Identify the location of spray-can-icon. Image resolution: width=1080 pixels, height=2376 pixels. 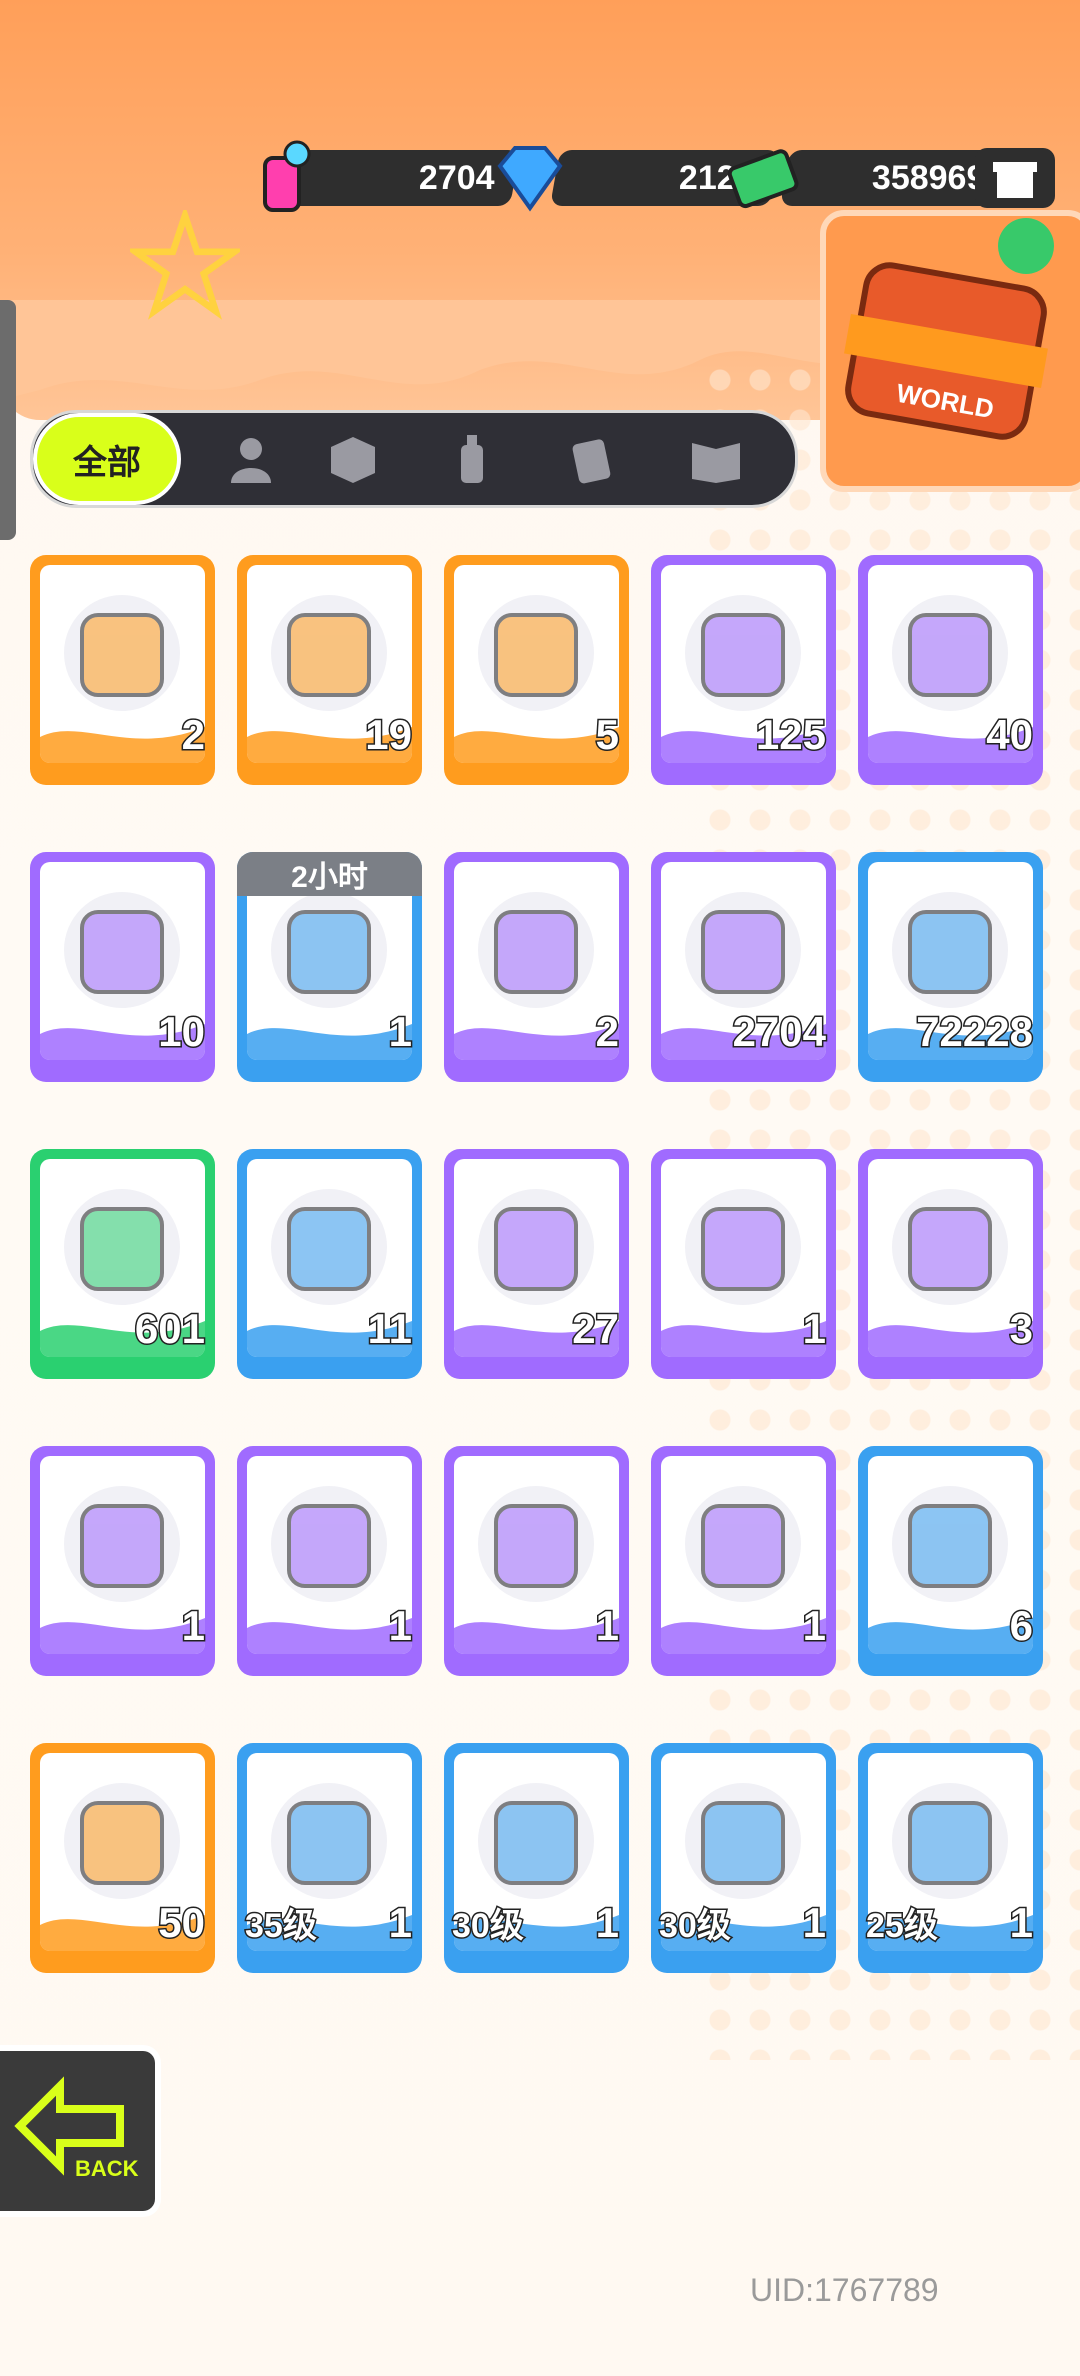
(287, 176).